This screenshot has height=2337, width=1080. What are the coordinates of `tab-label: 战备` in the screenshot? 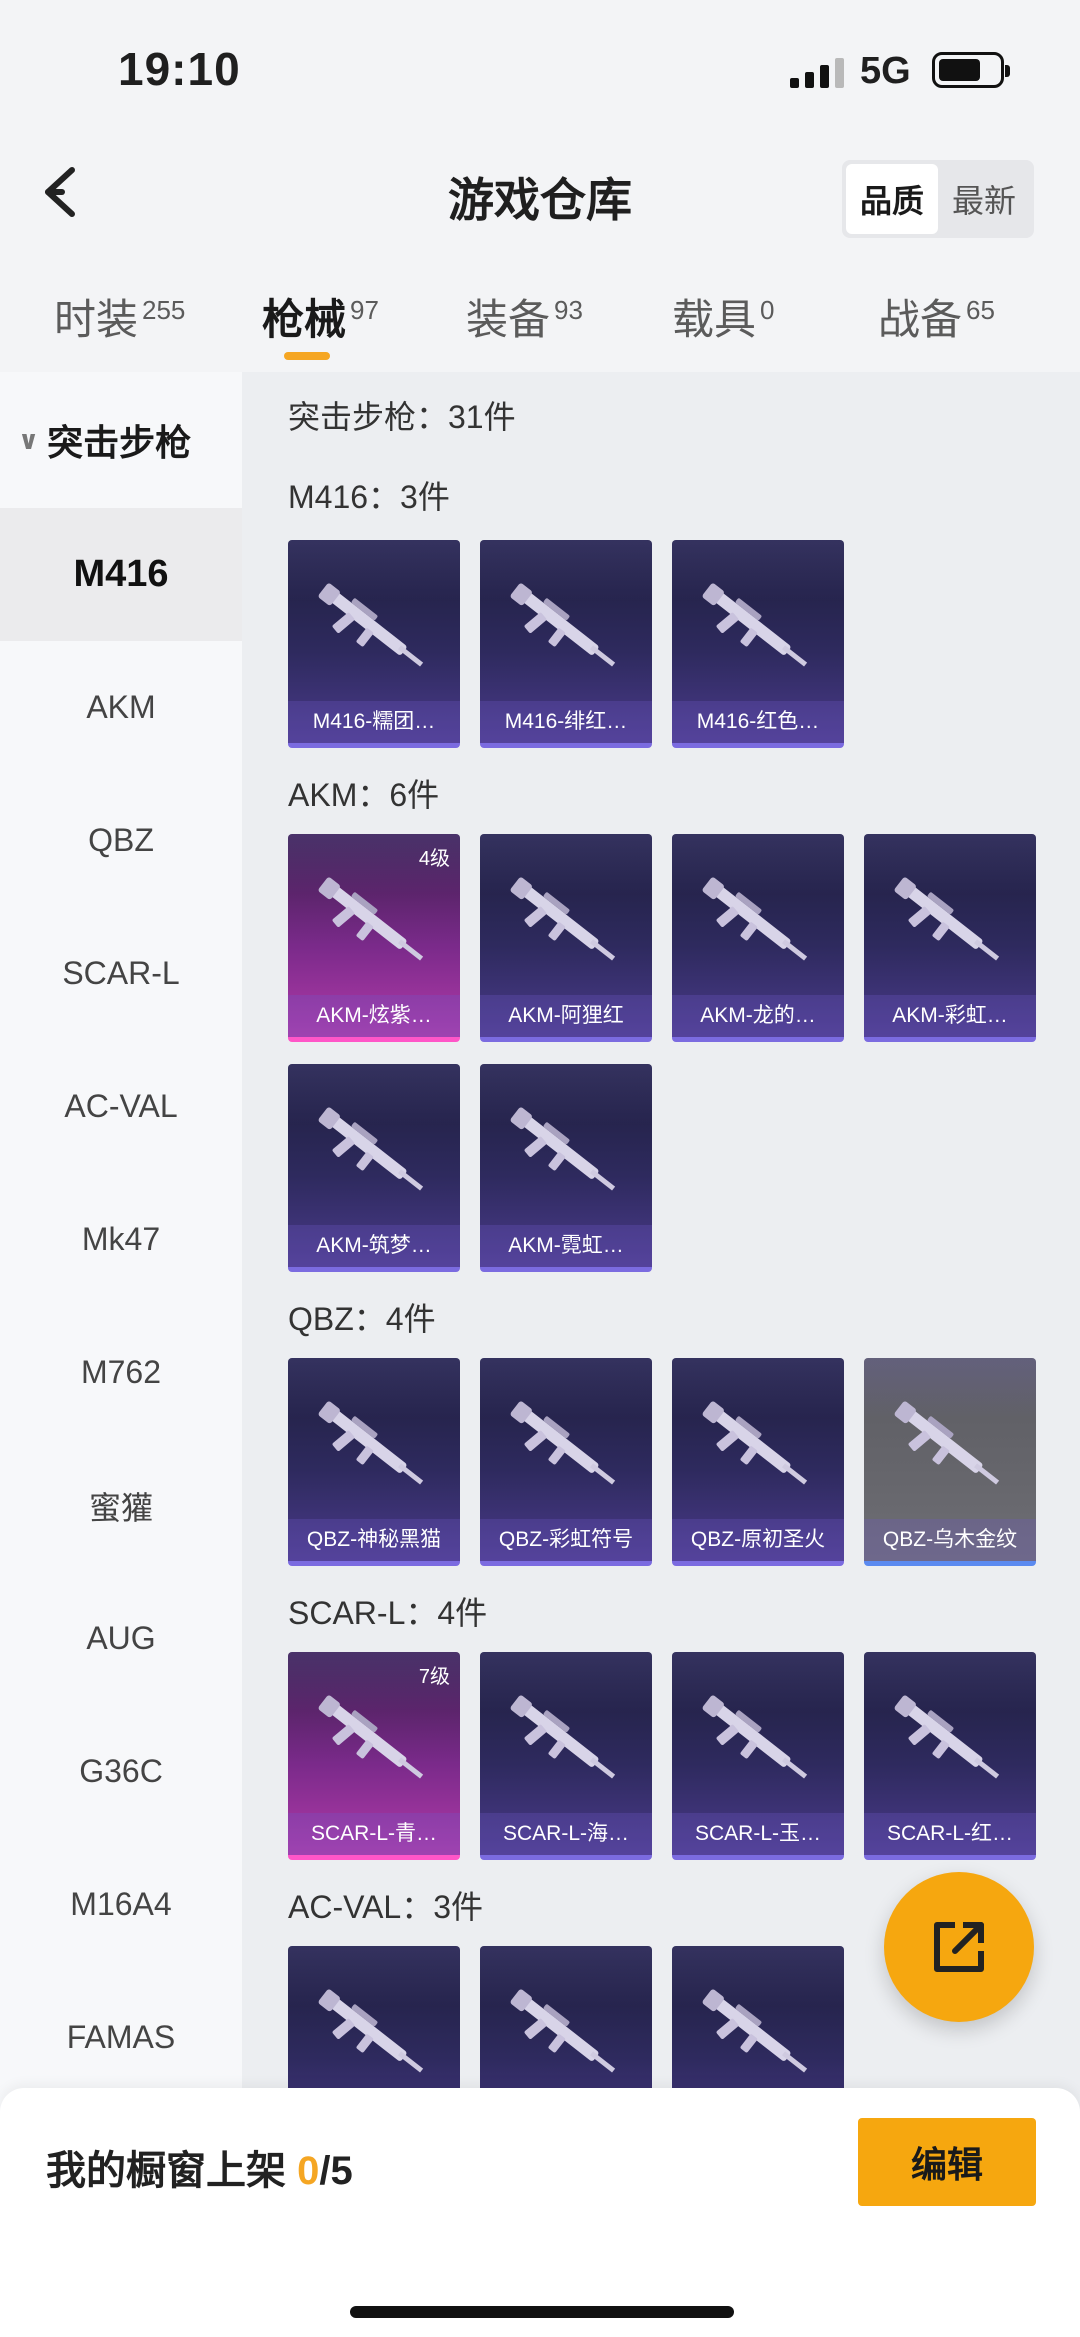 It's located at (920, 319).